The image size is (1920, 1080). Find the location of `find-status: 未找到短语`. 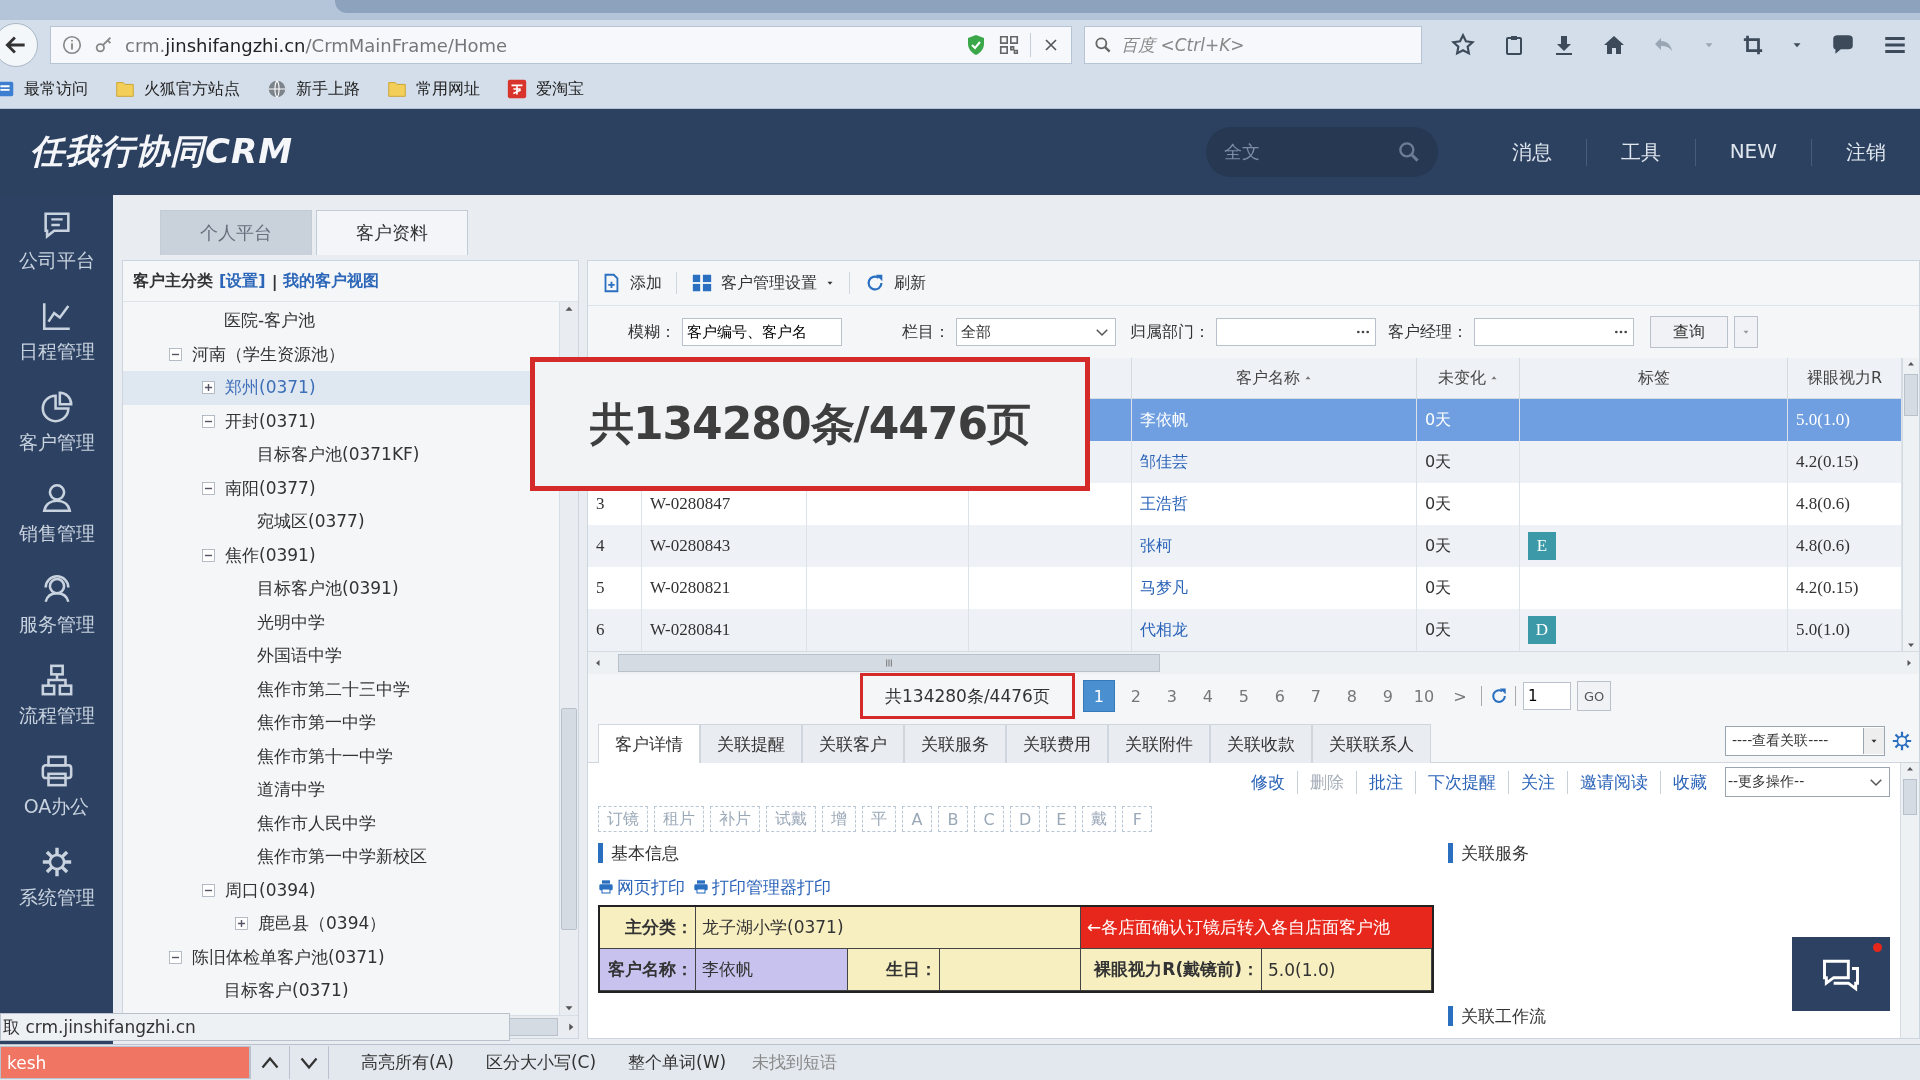

find-status: 未找到短语 is located at coordinates (794, 1062).